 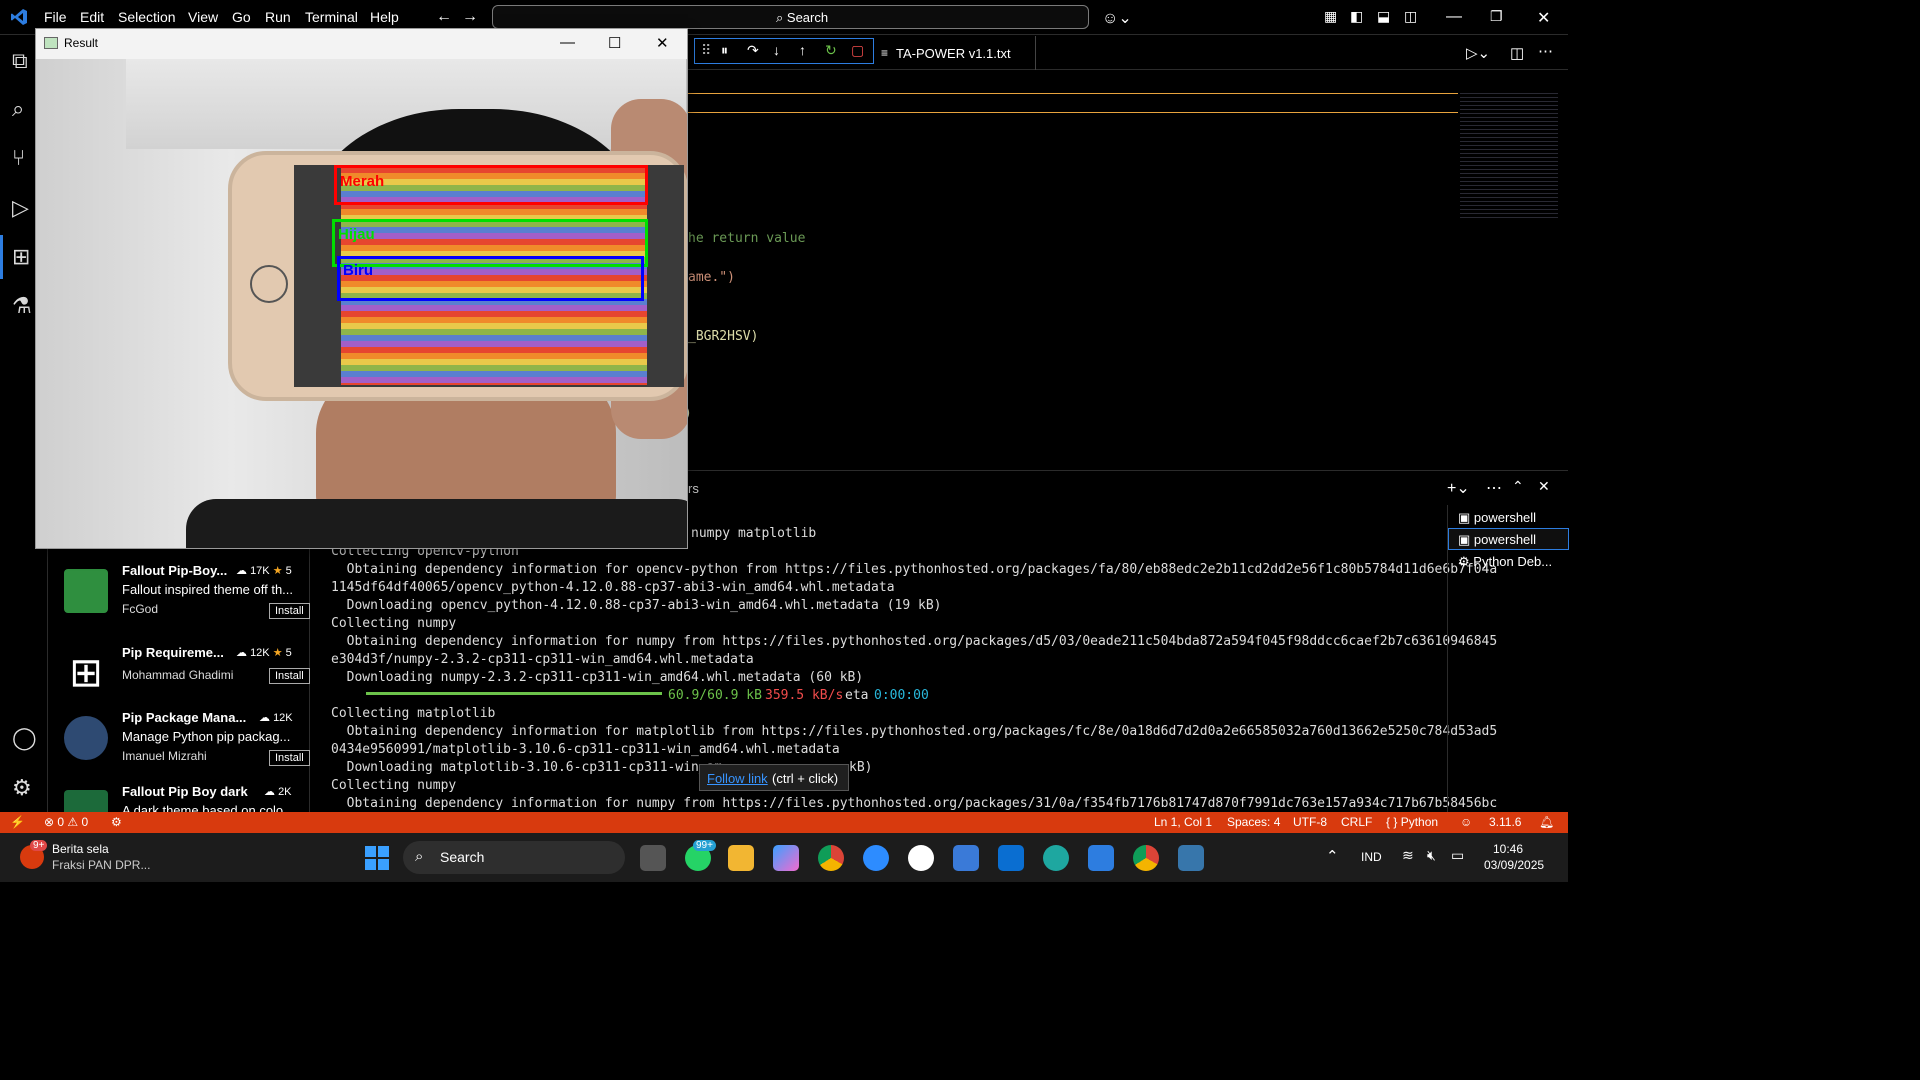 I want to click on restart-icon: ↻, so click(x=831, y=50).